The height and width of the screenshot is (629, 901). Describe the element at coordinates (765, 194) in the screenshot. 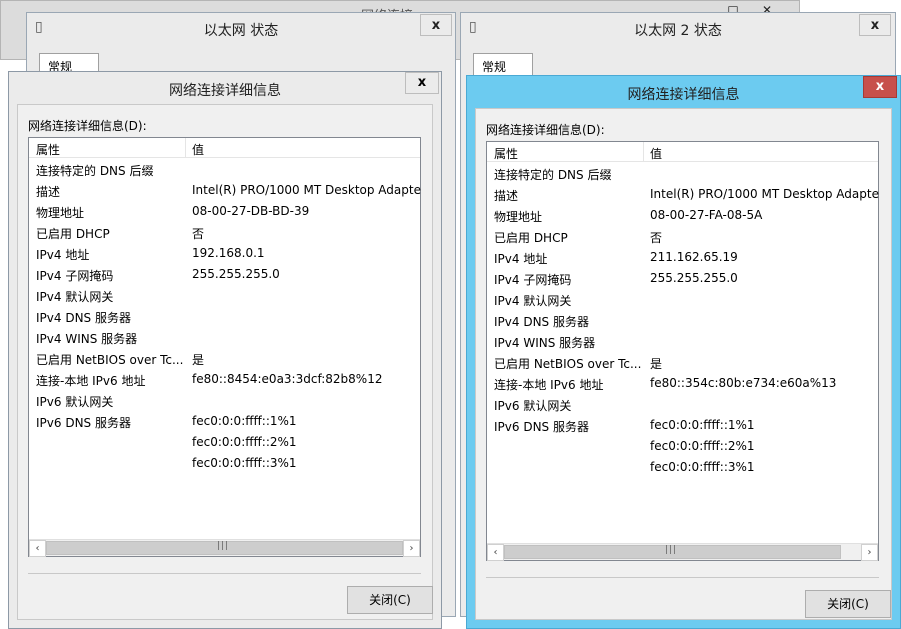

I see `value-cell: Intel(R) PRO/1000 MT Desktop Adapter` at that location.